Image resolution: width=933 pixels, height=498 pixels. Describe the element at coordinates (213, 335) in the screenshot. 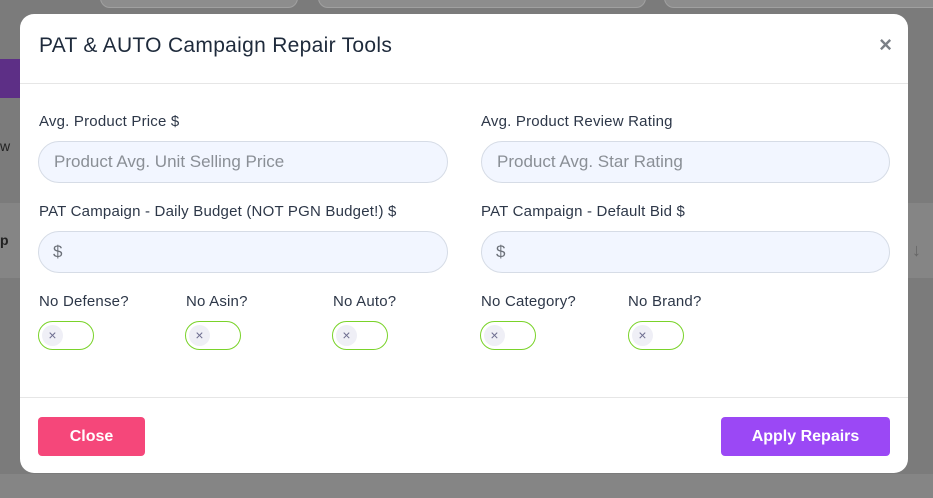

I see `no-asin-toggle: ×` at that location.